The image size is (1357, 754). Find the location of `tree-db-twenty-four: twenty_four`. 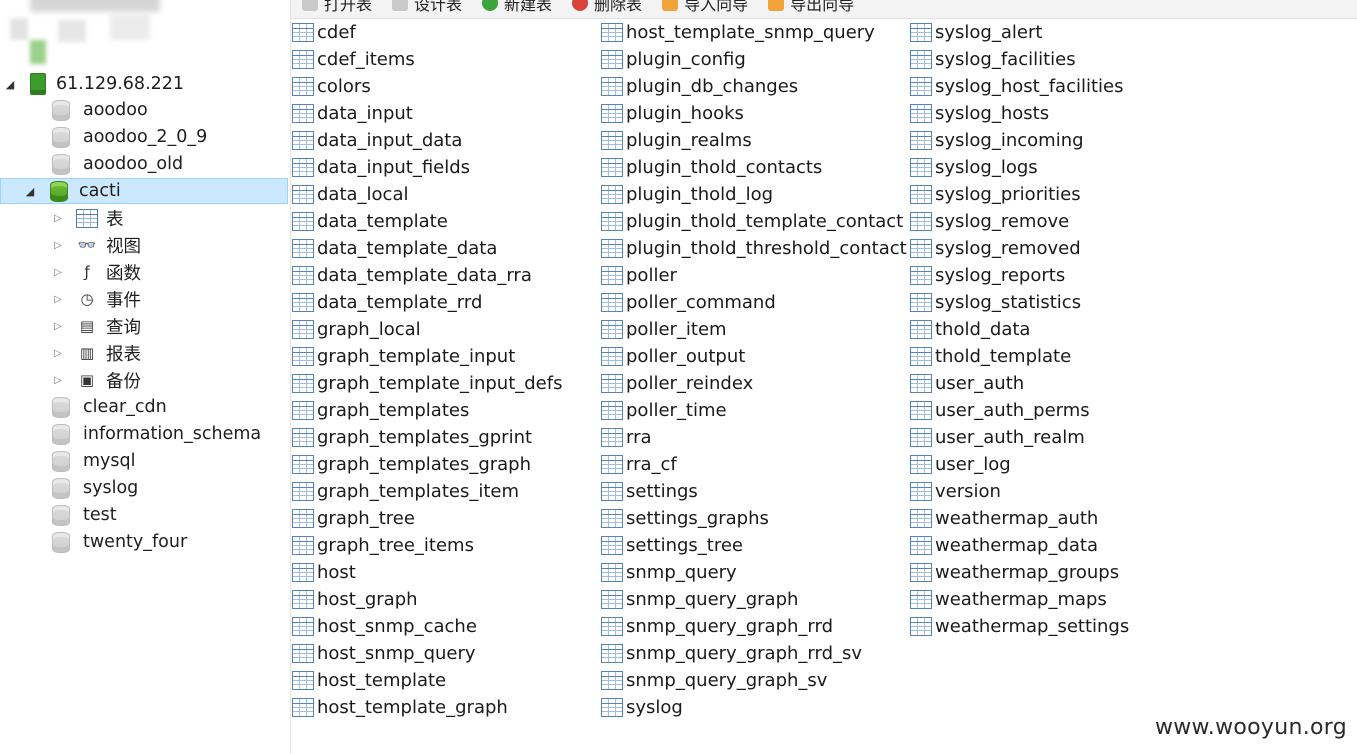

tree-db-twenty-four: twenty_four is located at coordinates (170, 542).